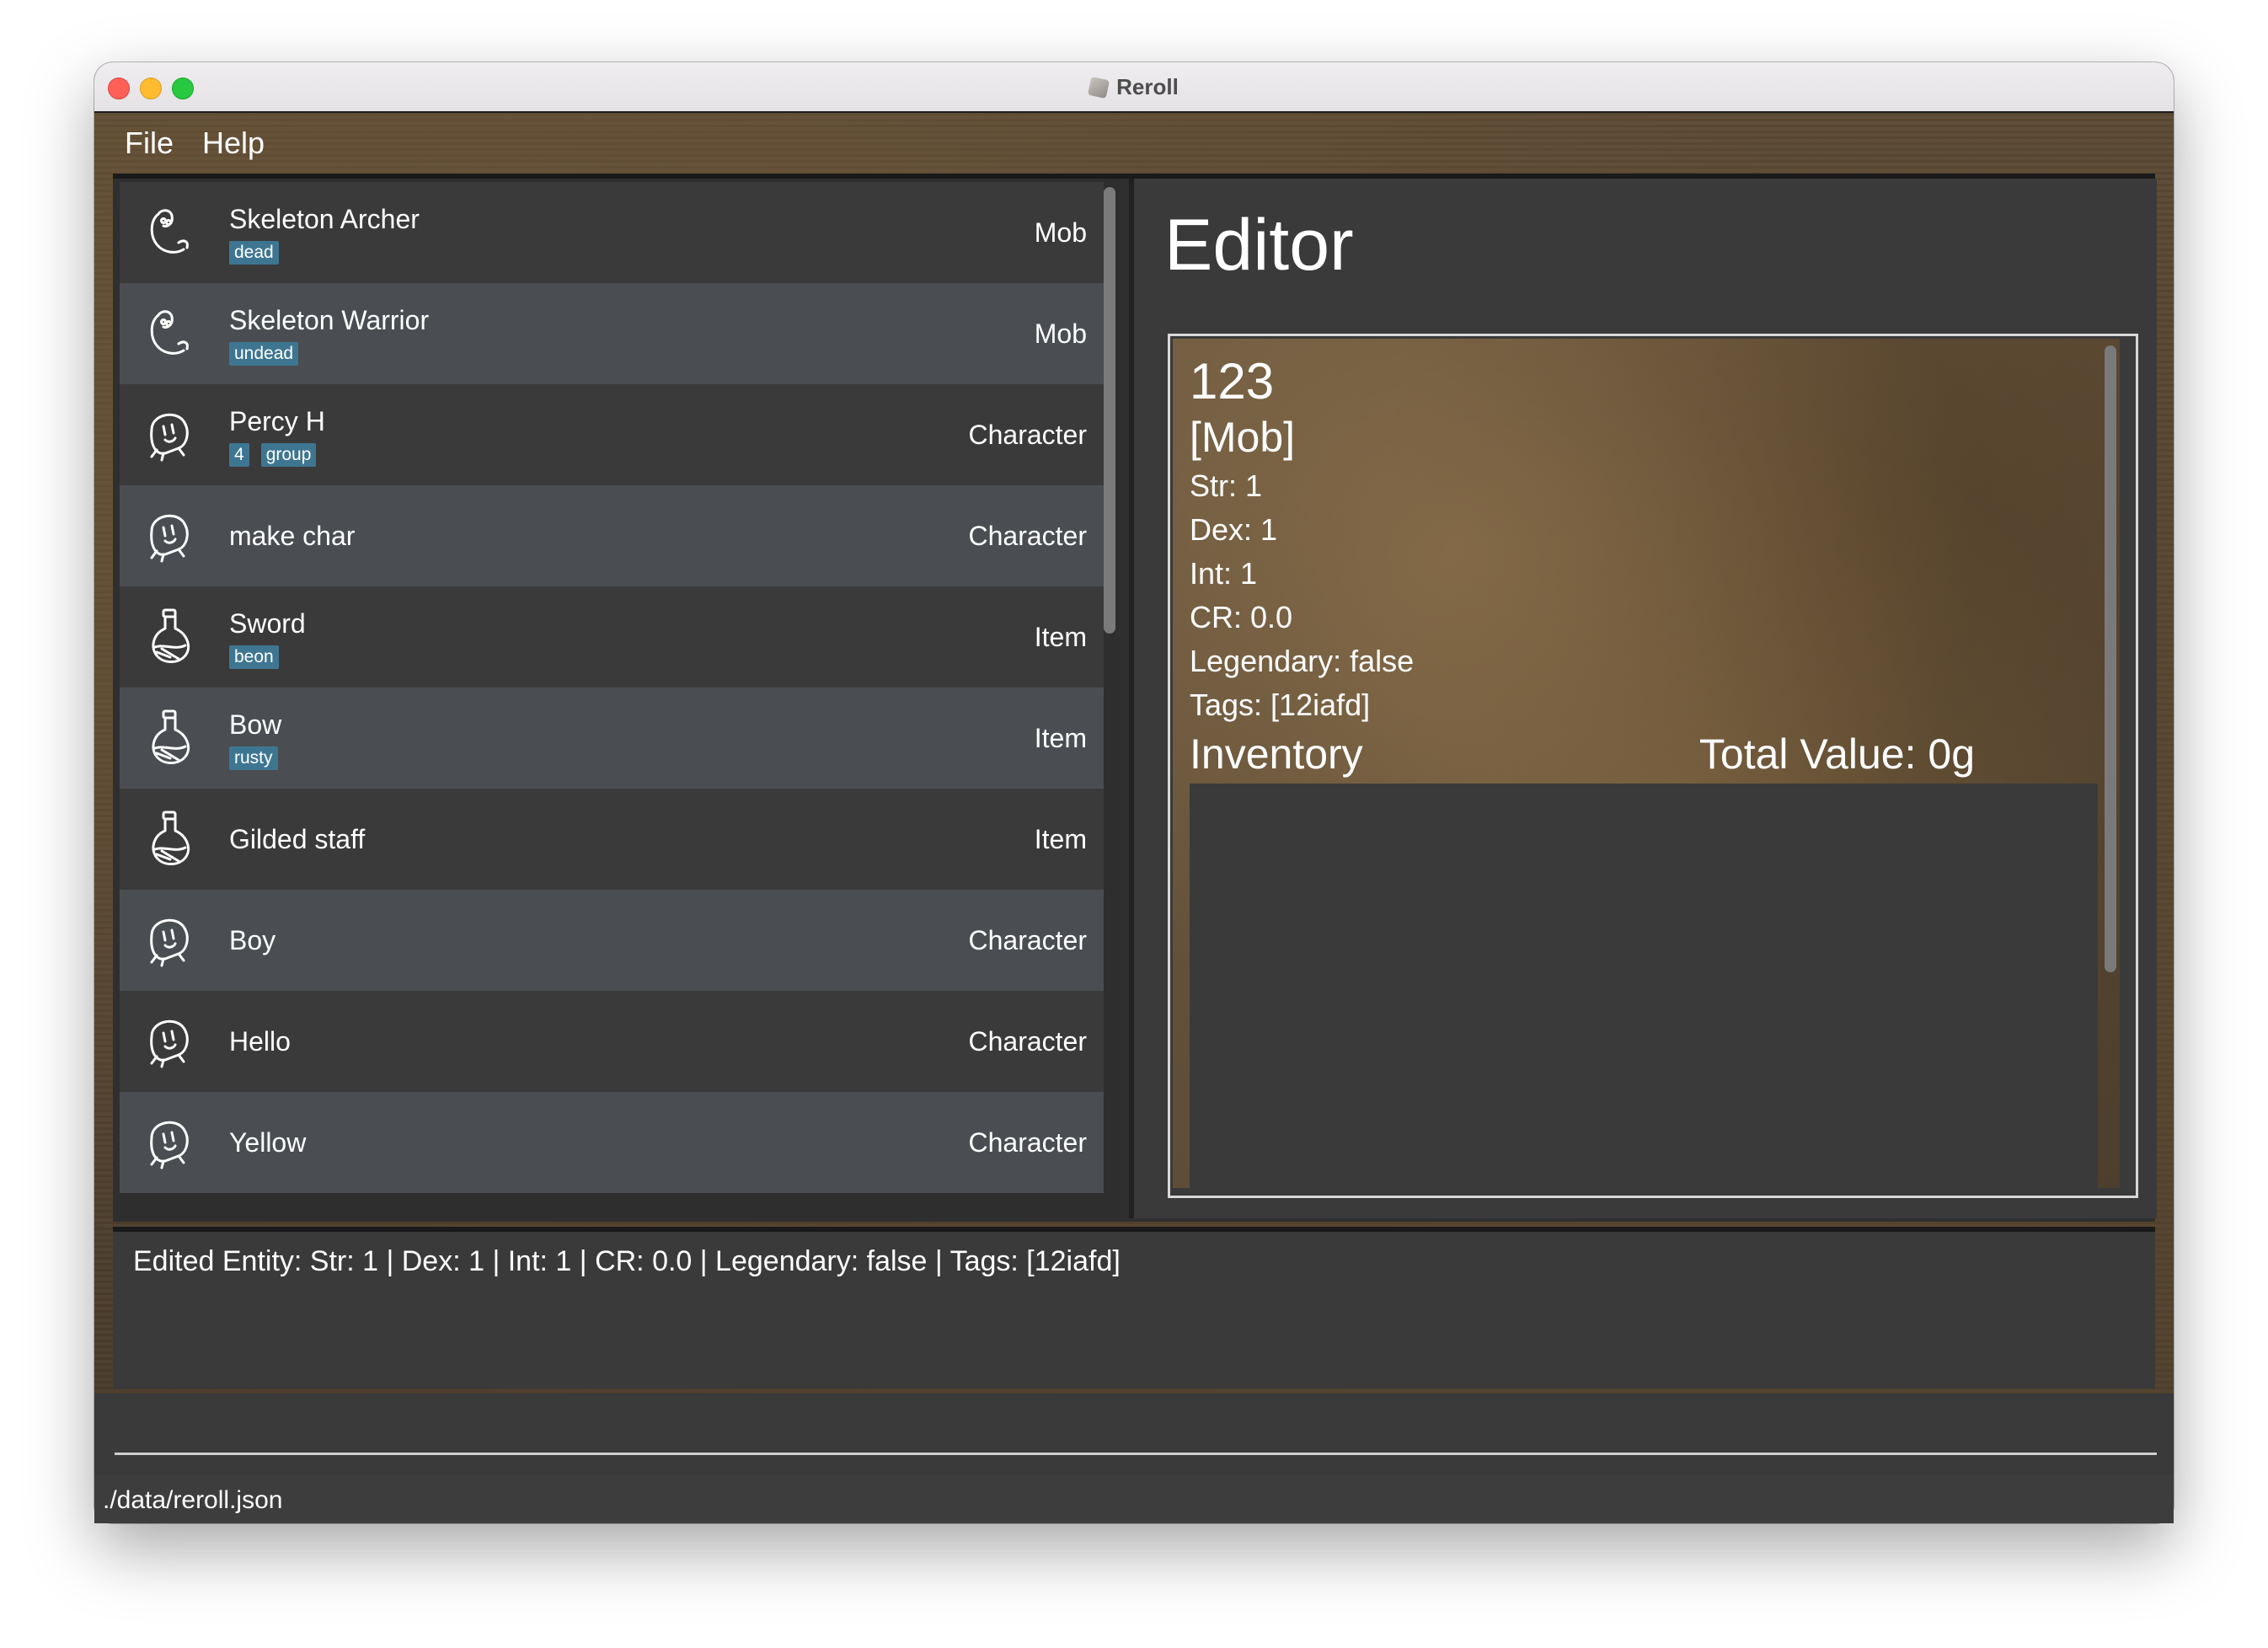  I want to click on tag-badge: group, so click(288, 455).